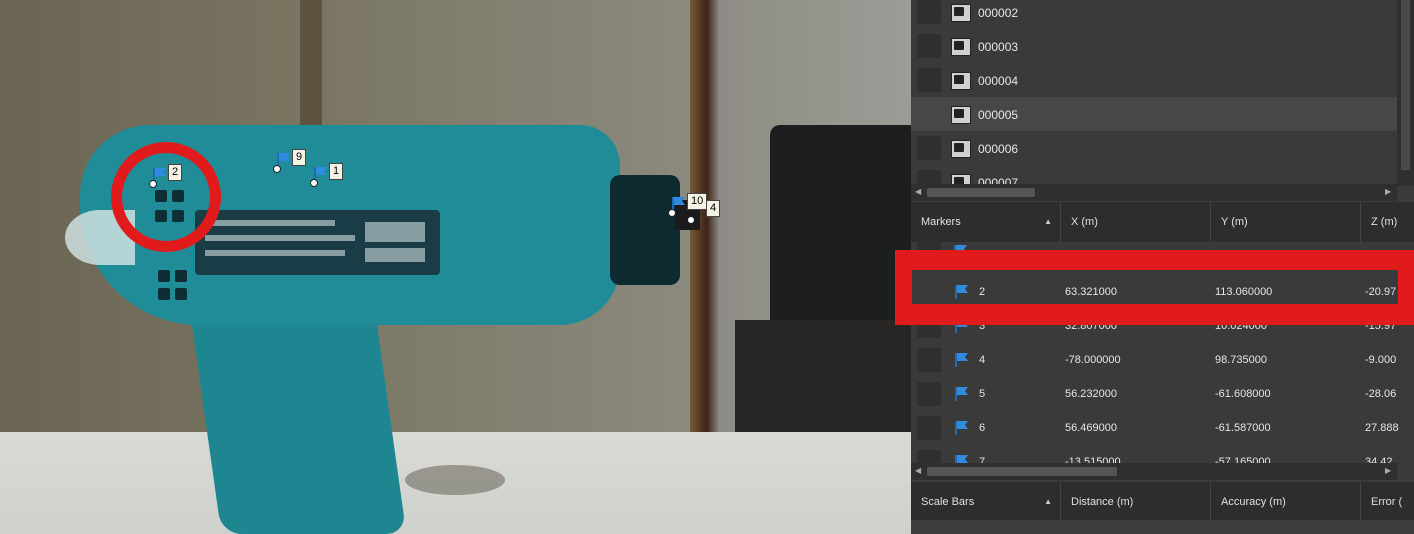 The width and height of the screenshot is (1414, 534). Describe the element at coordinates (1154, 114) in the screenshot. I see `photo-row-selected: 000005` at that location.